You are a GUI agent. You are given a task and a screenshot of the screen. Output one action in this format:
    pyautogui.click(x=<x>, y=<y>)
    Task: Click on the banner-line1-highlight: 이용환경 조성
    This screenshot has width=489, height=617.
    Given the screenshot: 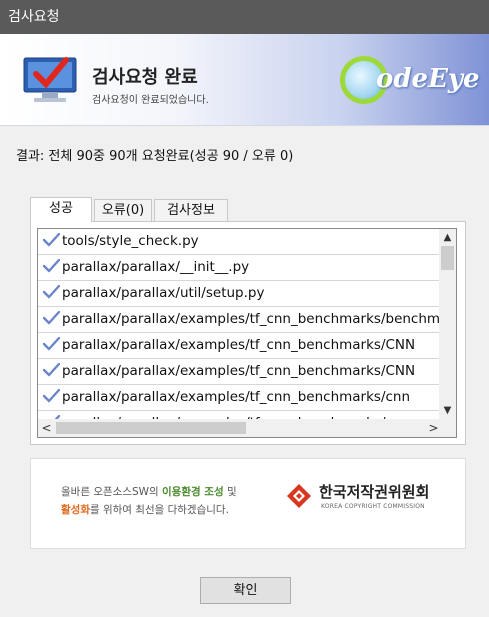 What is the action you would take?
    pyautogui.click(x=193, y=492)
    